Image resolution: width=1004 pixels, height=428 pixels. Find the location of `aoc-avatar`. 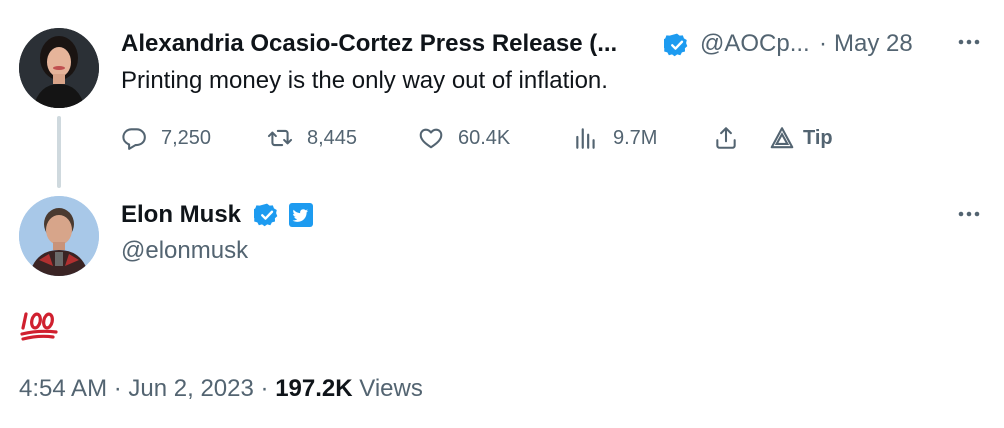

aoc-avatar is located at coordinates (59, 68).